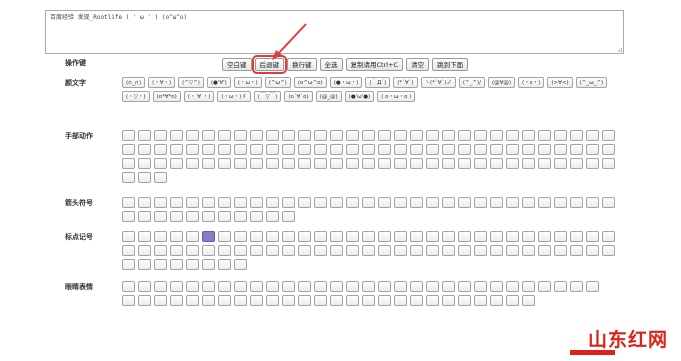  What do you see at coordinates (359, 96) in the screenshot?
I see `symbol-button: (●'ω'●)` at bounding box center [359, 96].